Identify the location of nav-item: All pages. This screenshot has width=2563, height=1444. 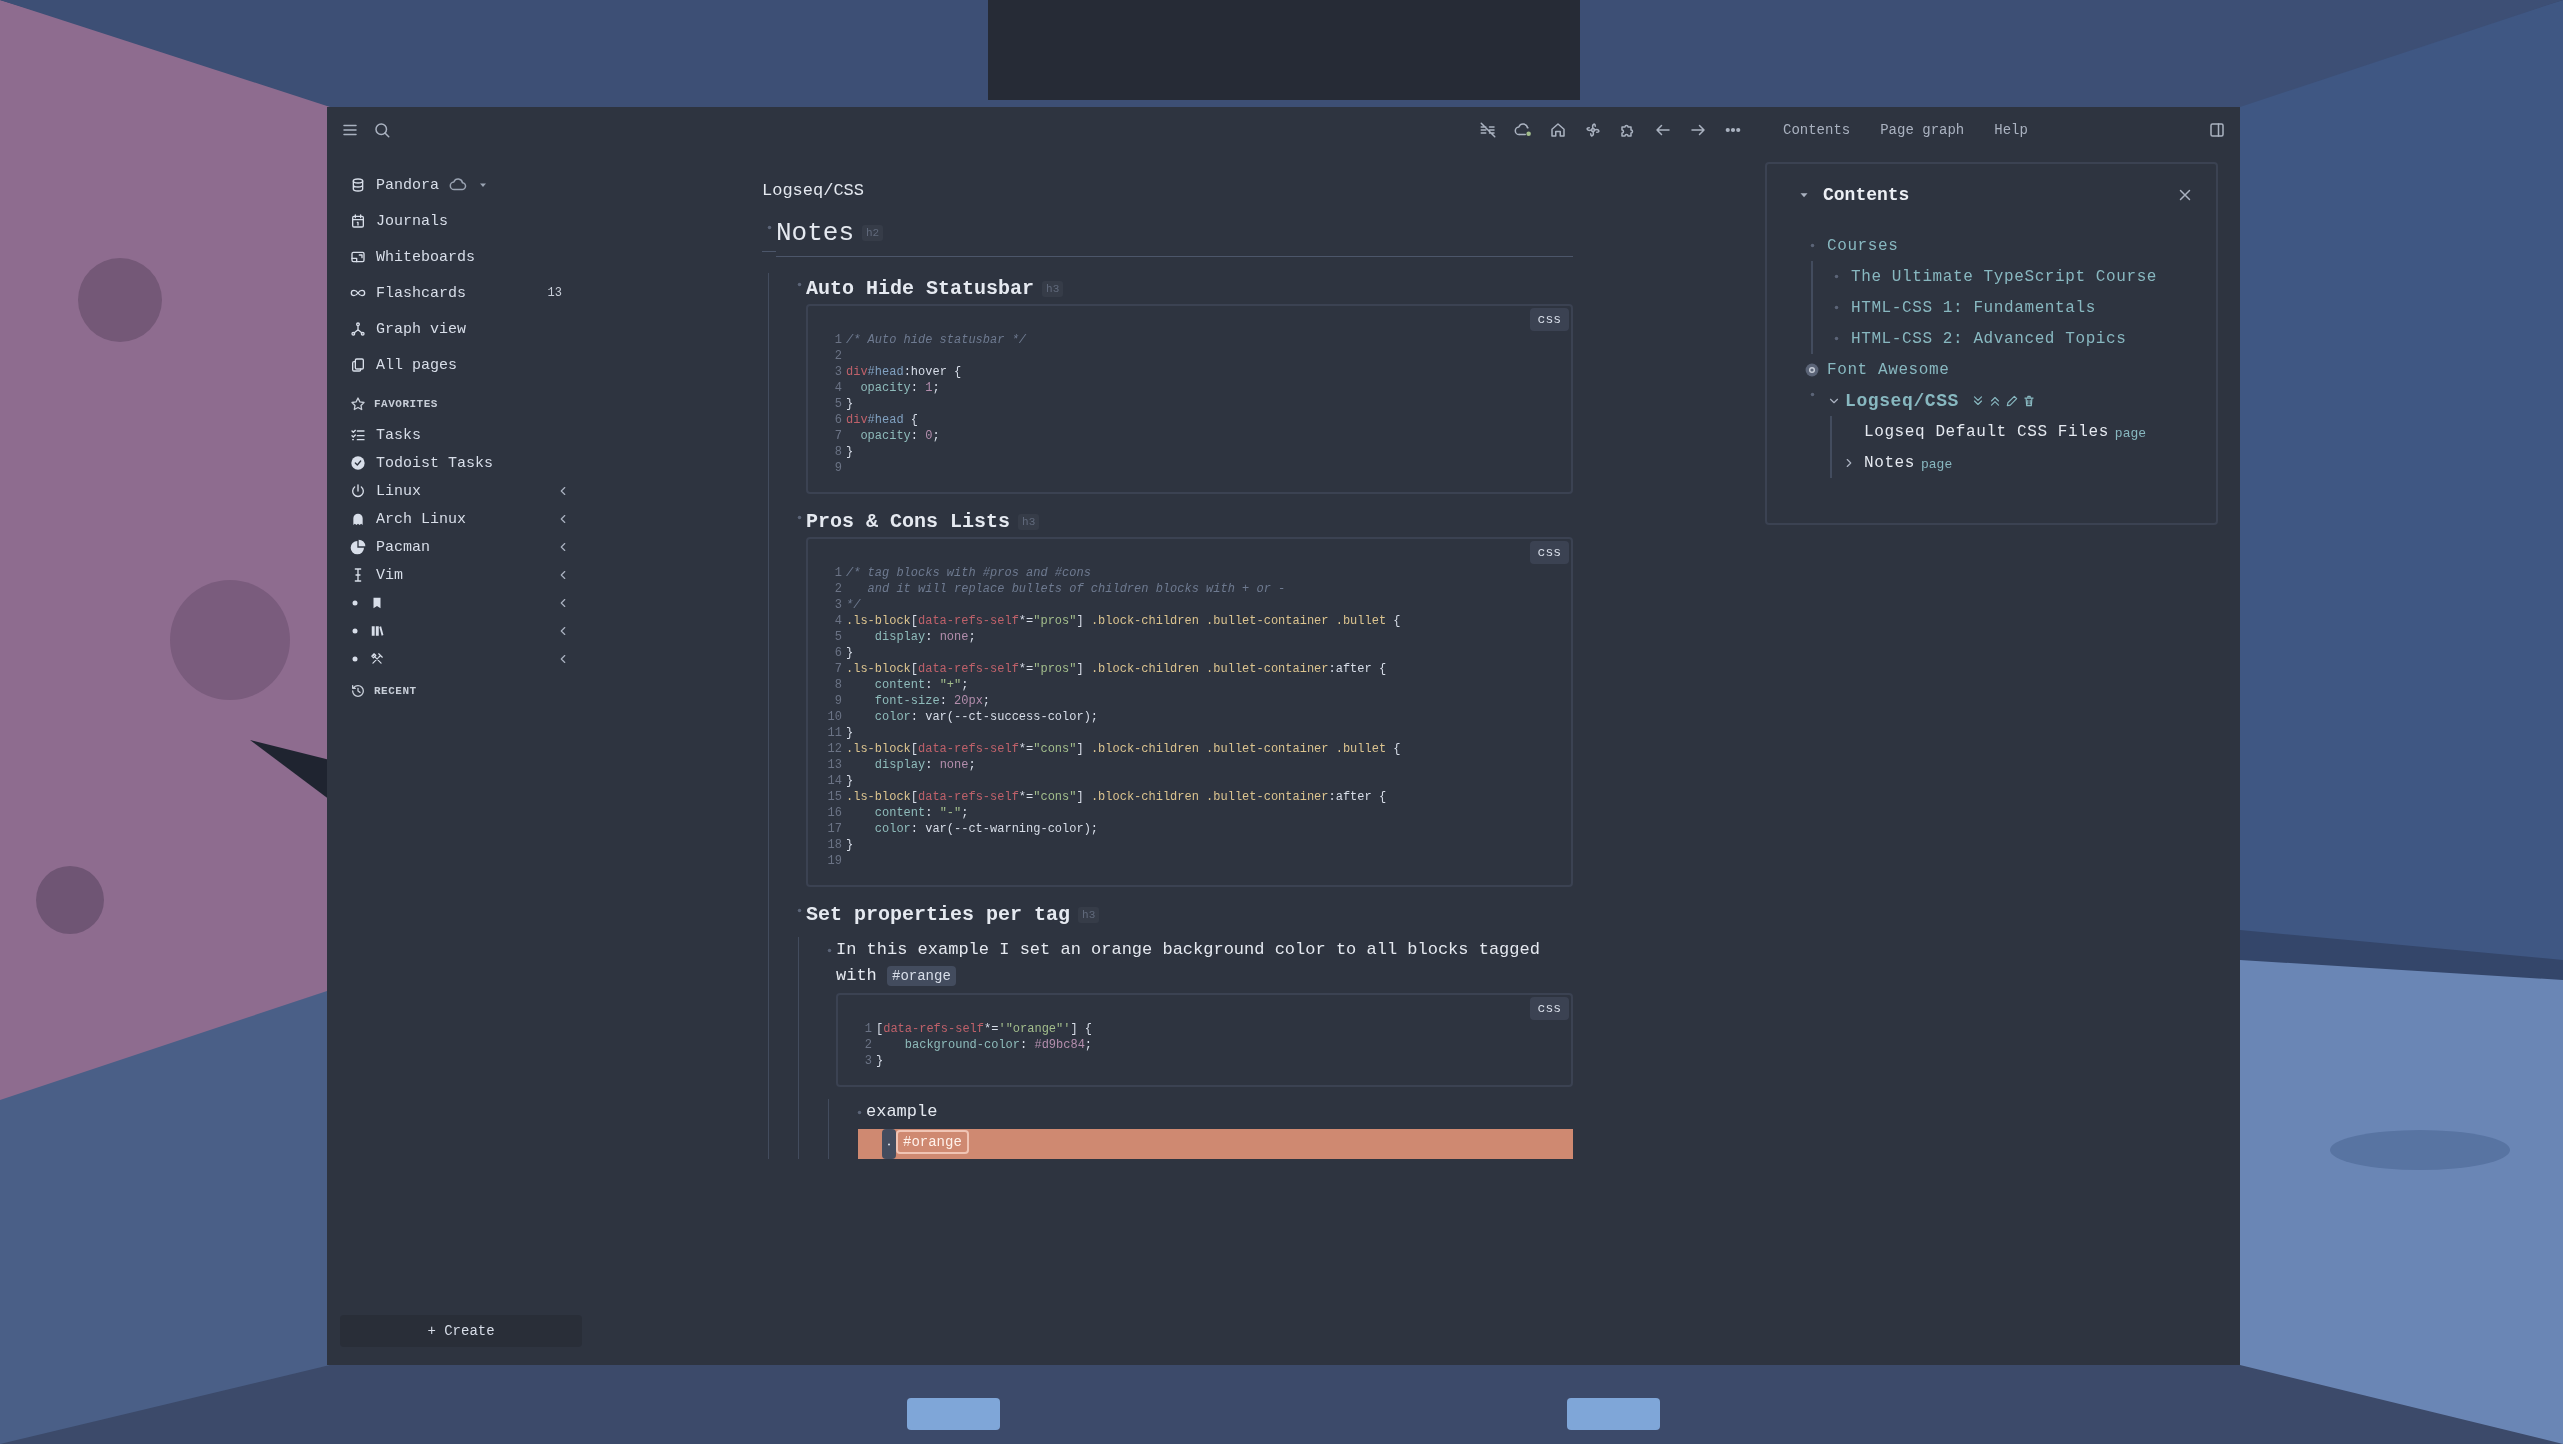
(458, 365).